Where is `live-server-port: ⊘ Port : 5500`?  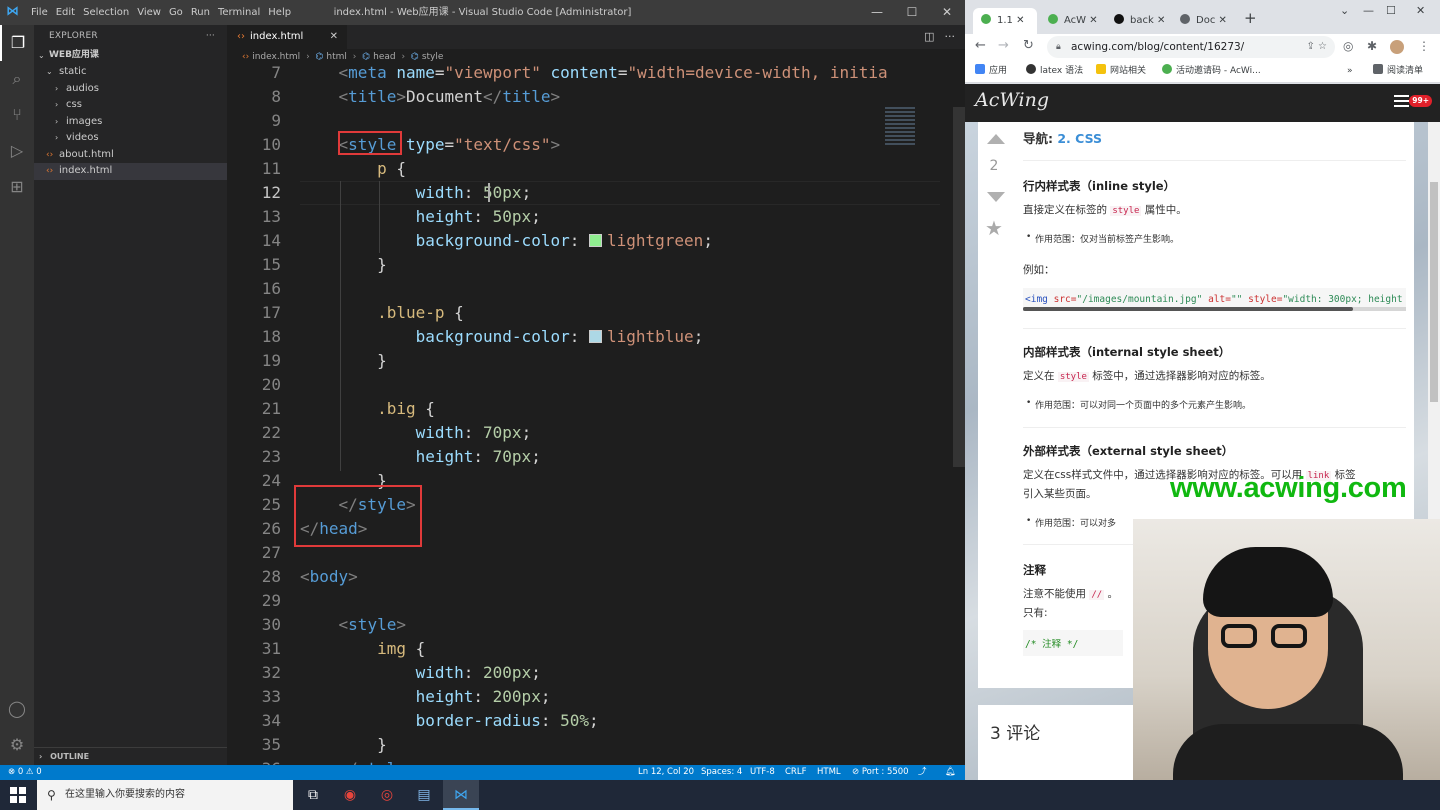
live-server-port: ⊘ Port : 5500 is located at coordinates (880, 772).